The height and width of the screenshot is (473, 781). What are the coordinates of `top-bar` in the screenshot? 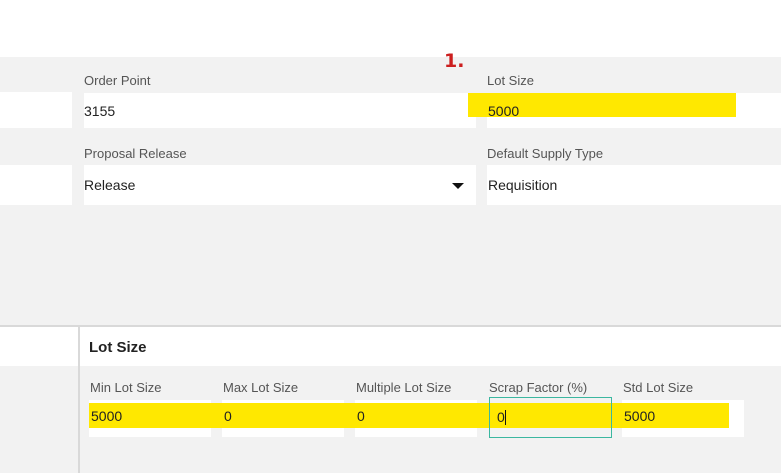 It's located at (390, 28).